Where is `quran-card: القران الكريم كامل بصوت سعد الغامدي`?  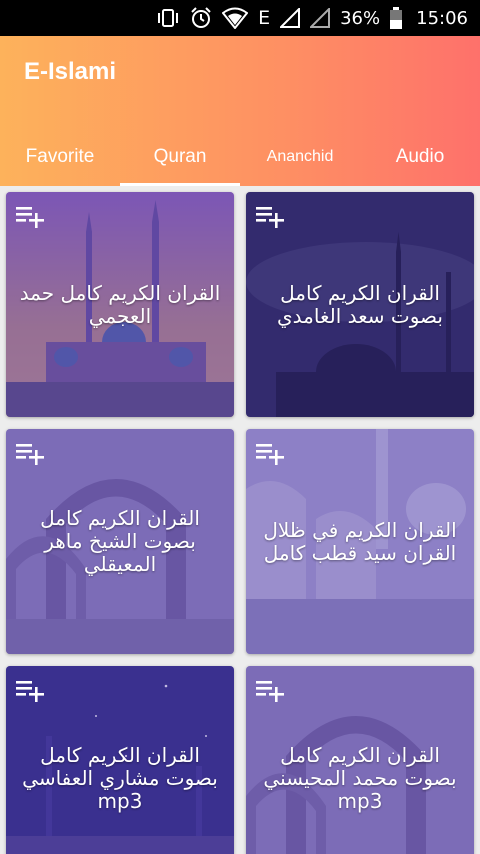
quran-card: القران الكريم كامل بصوت سعد الغامدي is located at coordinates (360, 304).